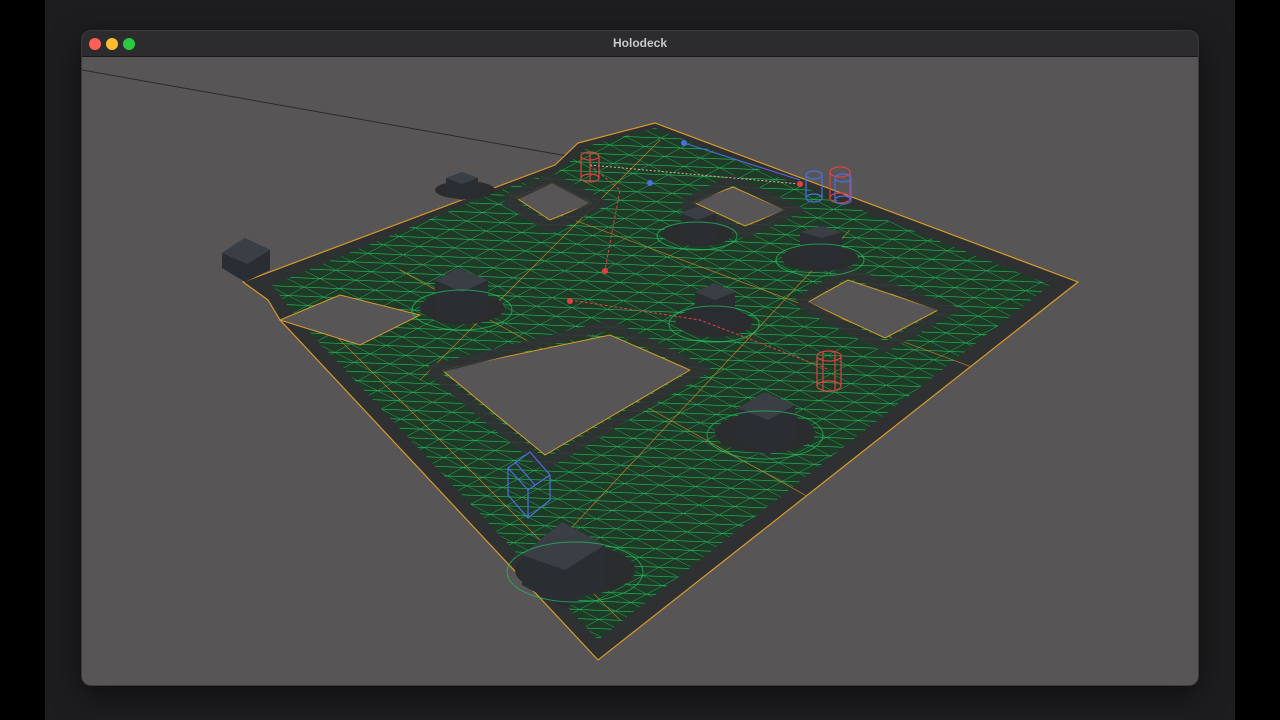  Describe the element at coordinates (95, 44) in the screenshot. I see `close-button` at that location.